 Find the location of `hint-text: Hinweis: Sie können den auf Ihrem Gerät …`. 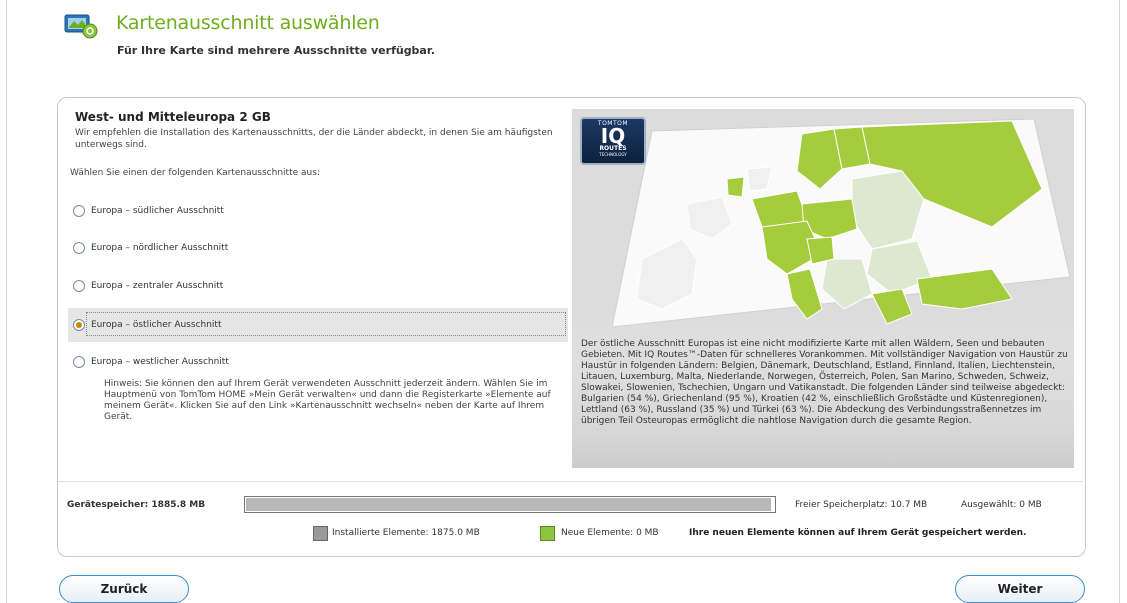

hint-text: Hinweis: Sie können den auf Ihrem Gerät … is located at coordinates (327, 400).